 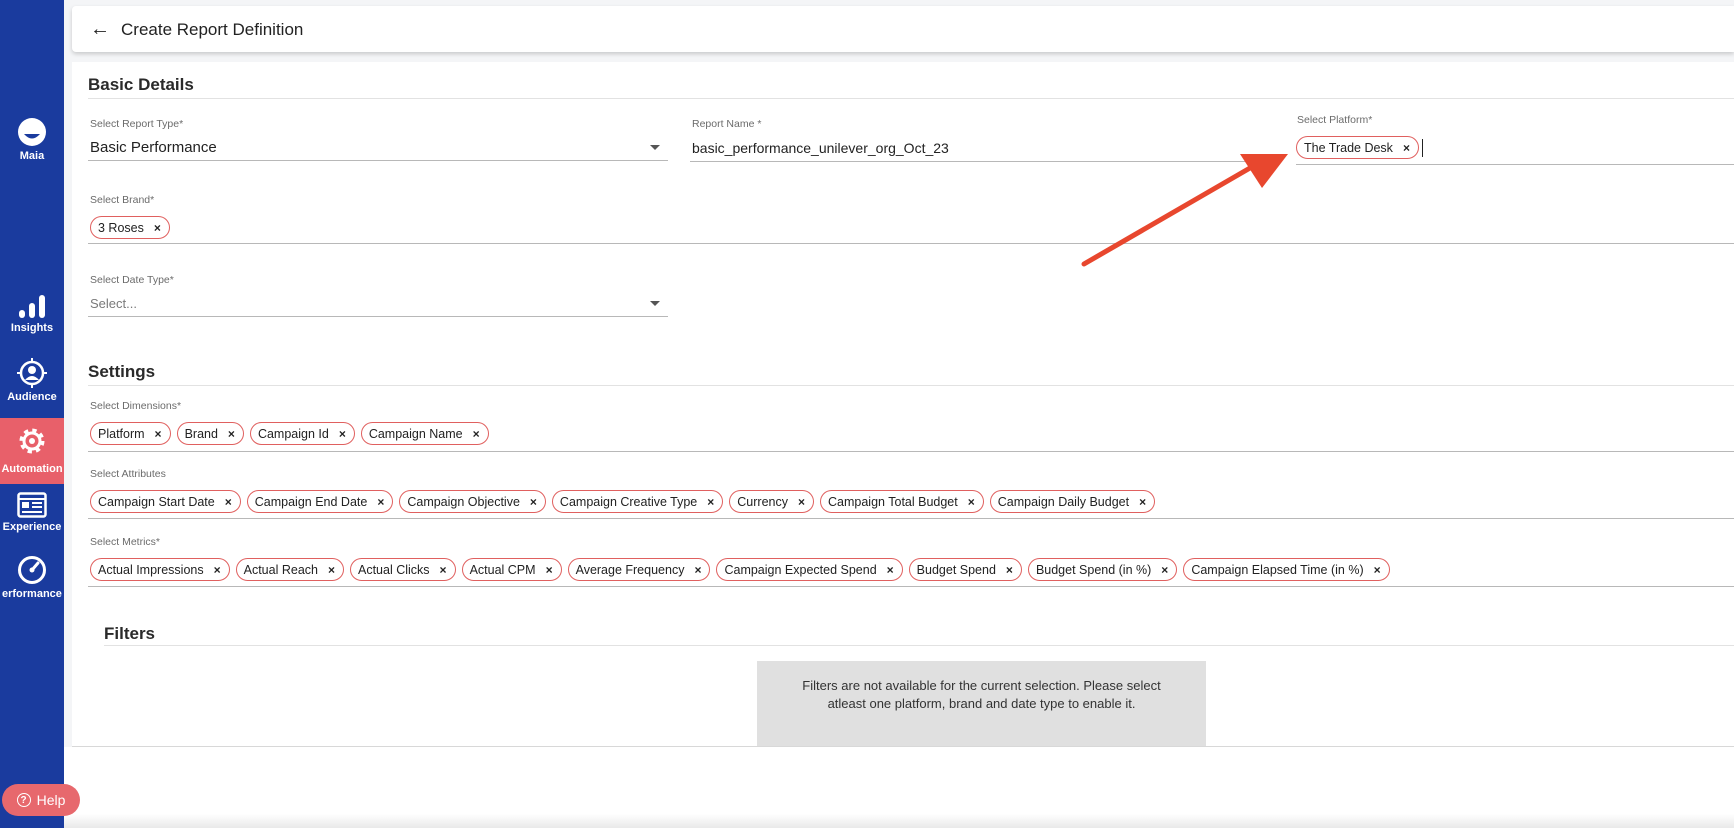 I want to click on audience-target-icon, so click(x=32, y=373).